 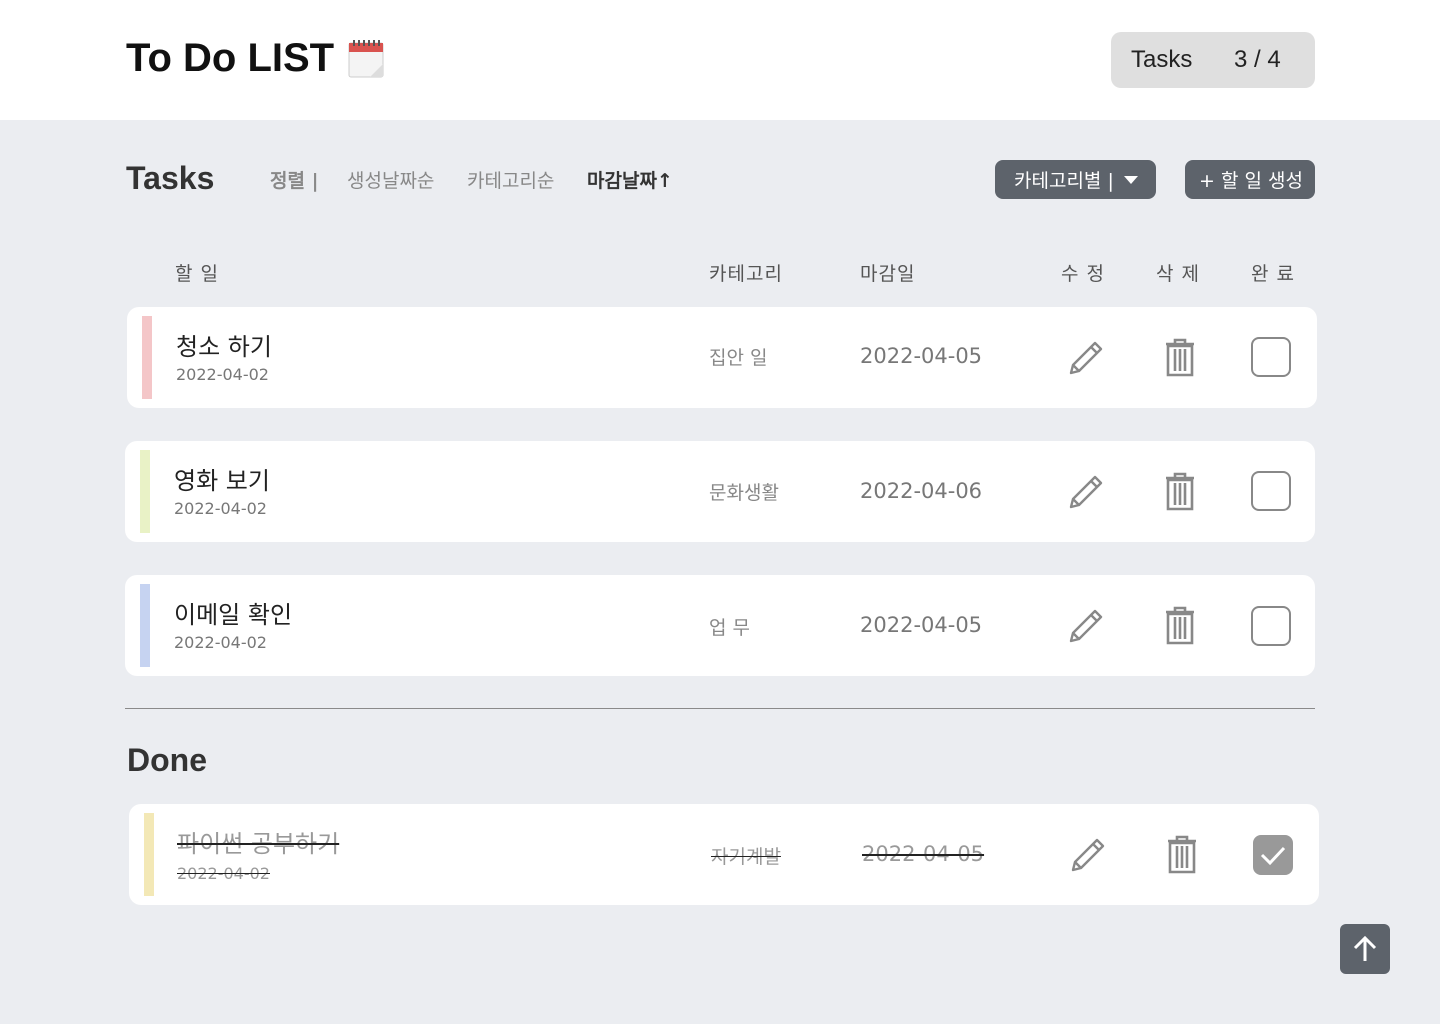 I want to click on sort-label: 정렬 |, so click(x=294, y=181).